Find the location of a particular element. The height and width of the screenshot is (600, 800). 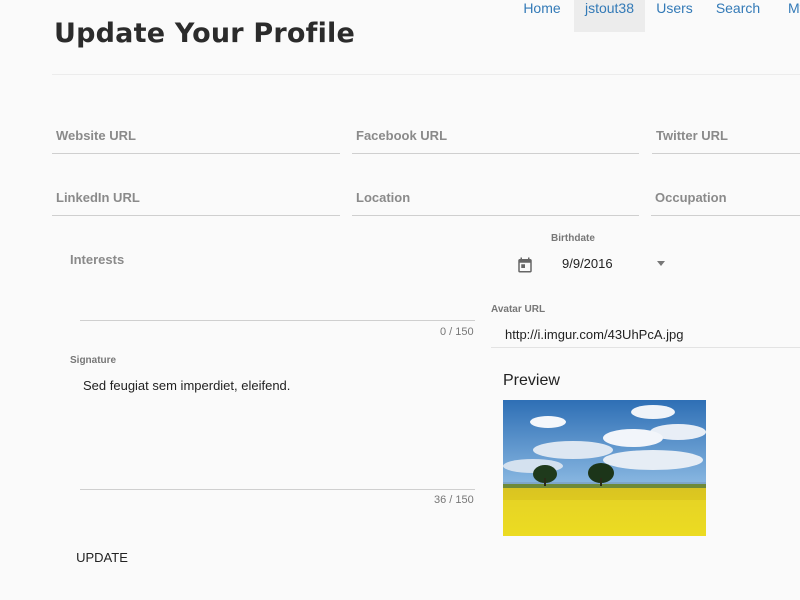

twitter-url-label: Twitter URL is located at coordinates (692, 135).